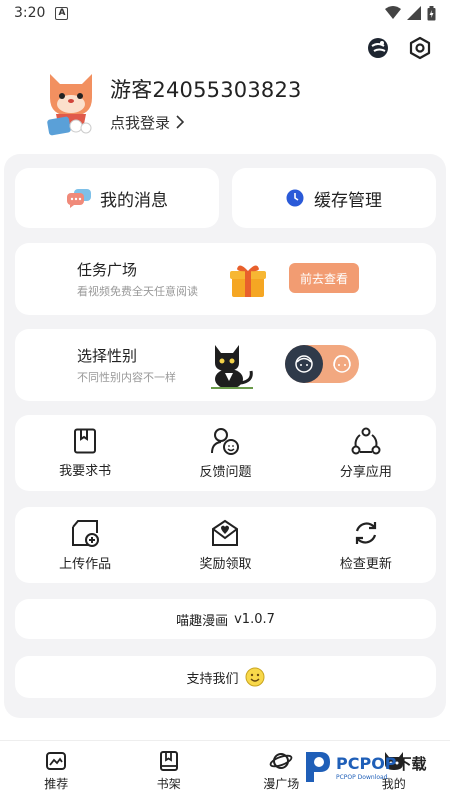 The height and width of the screenshot is (800, 450). What do you see at coordinates (232, 367) in the screenshot?
I see `black-cat-illustration-icon` at bounding box center [232, 367].